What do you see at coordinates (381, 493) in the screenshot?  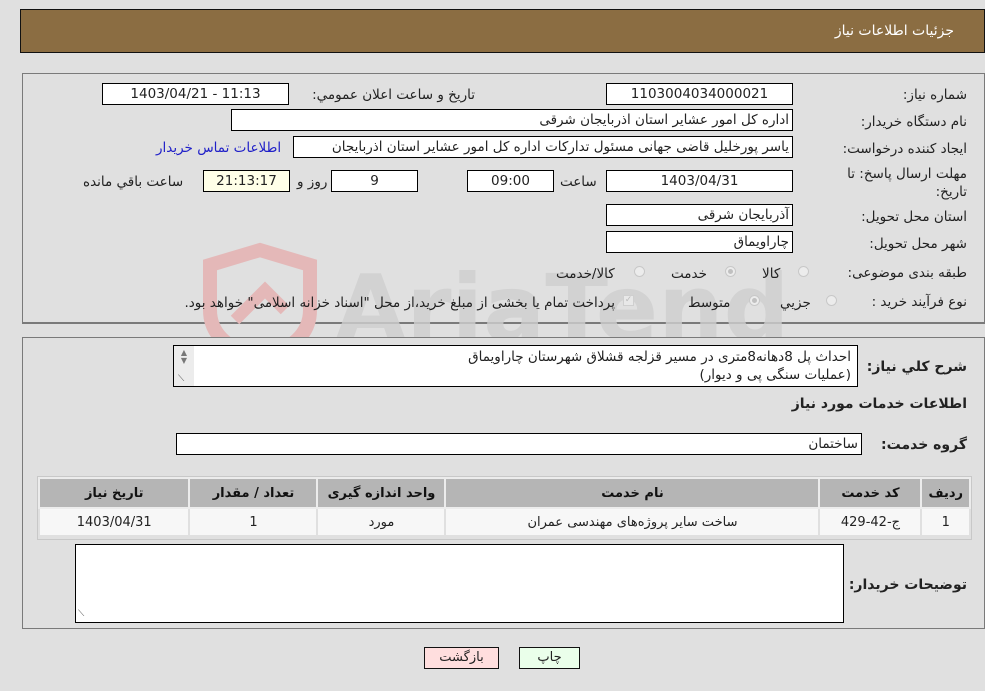 I see `header-unit: واحد اندازه گیری` at bounding box center [381, 493].